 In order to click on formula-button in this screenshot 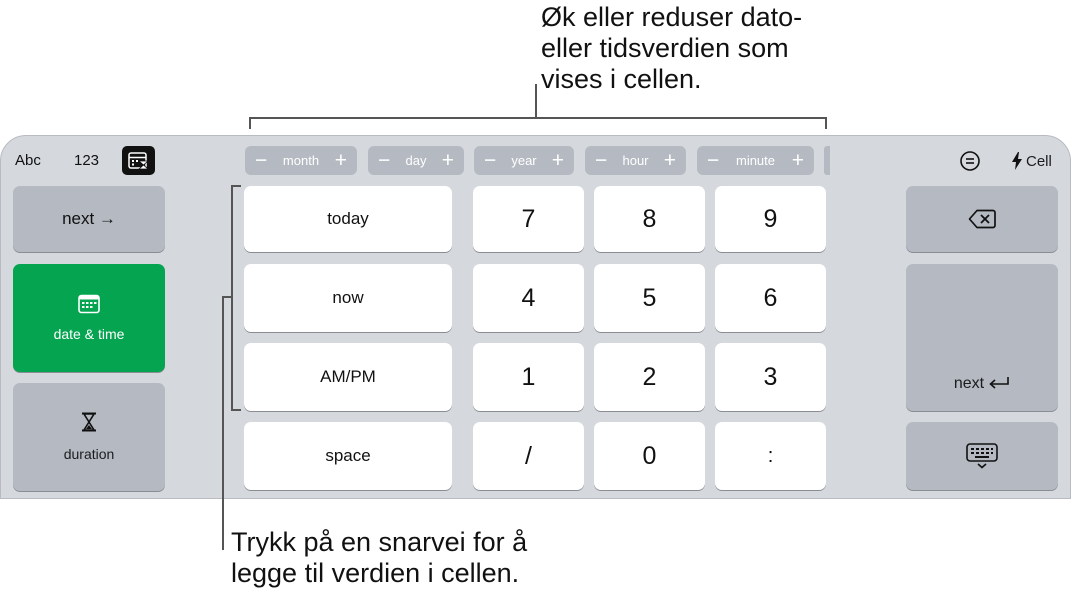, I will do `click(970, 161)`.